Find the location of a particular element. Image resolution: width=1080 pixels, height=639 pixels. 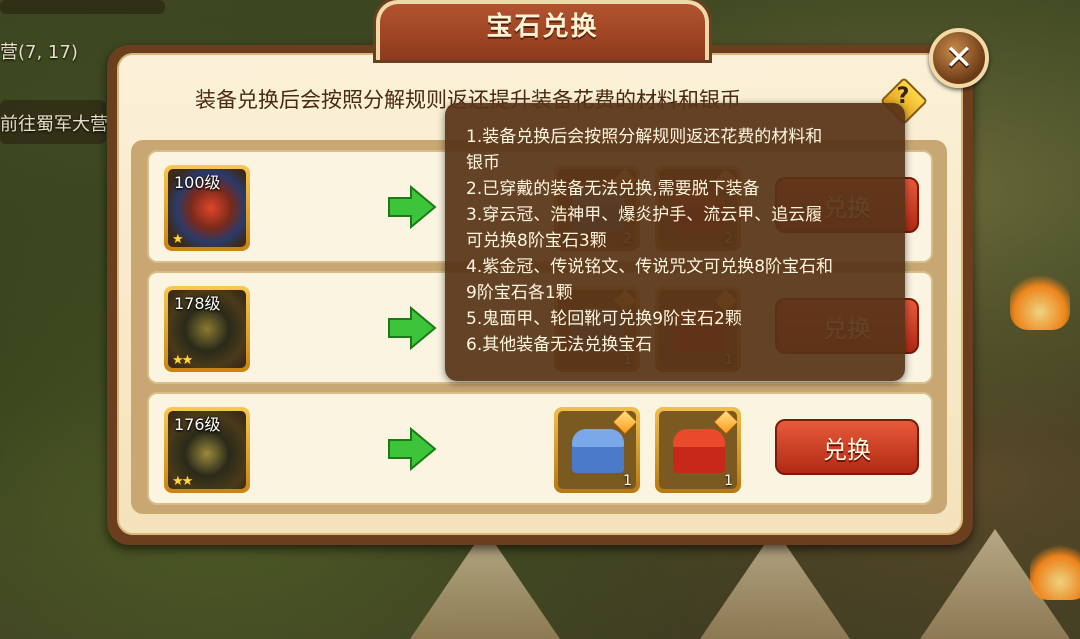

panel-title: 宝石兑换 is located at coordinates (542, 27).